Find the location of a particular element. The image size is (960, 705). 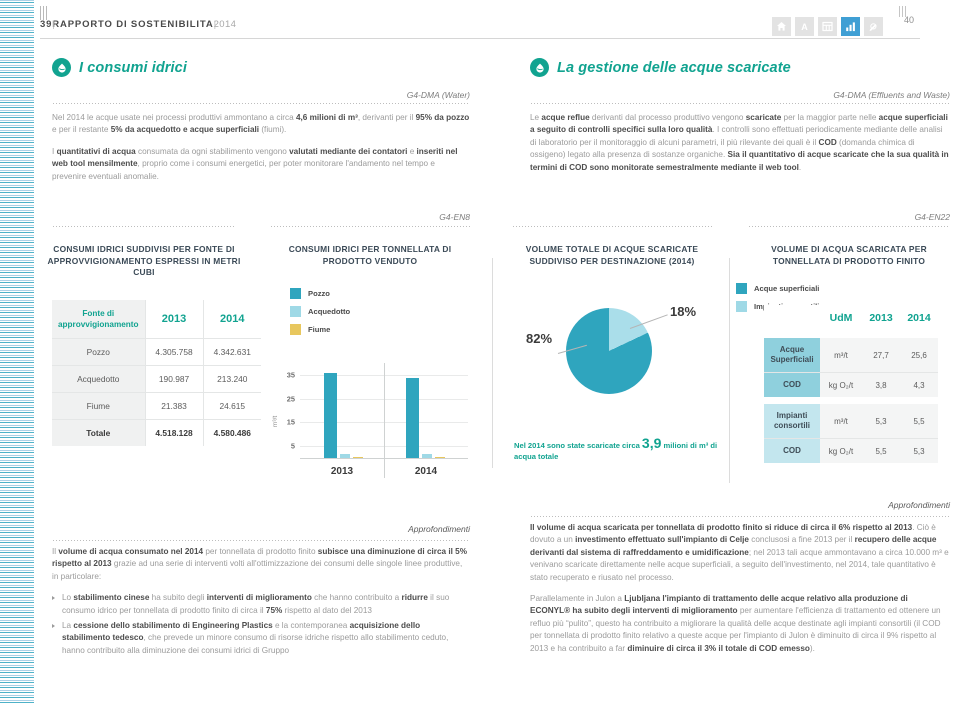

divider-left-top is located at coordinates (261, 103).